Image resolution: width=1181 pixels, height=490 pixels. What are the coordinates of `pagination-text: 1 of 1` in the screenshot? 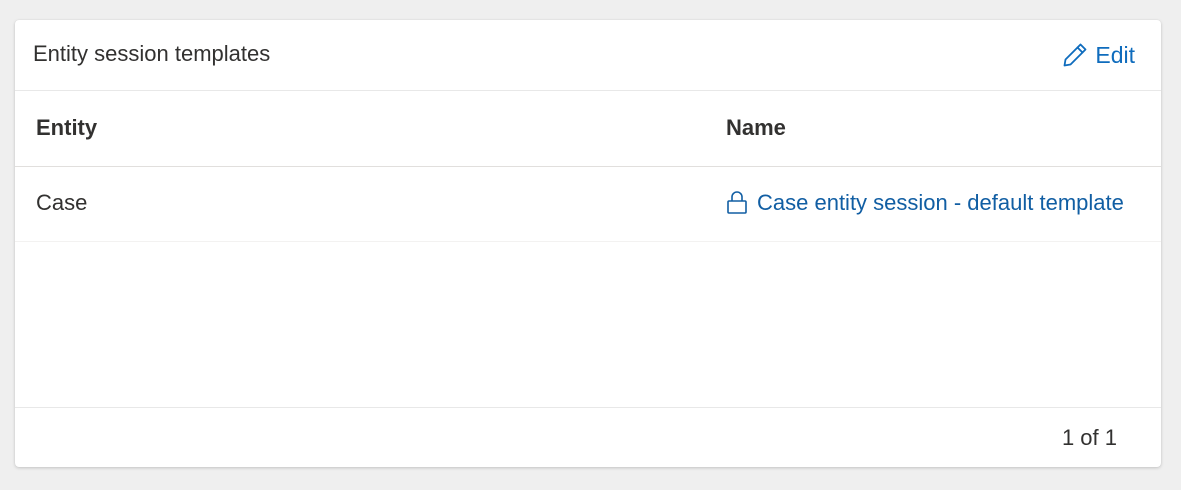 It's located at (1089, 437).